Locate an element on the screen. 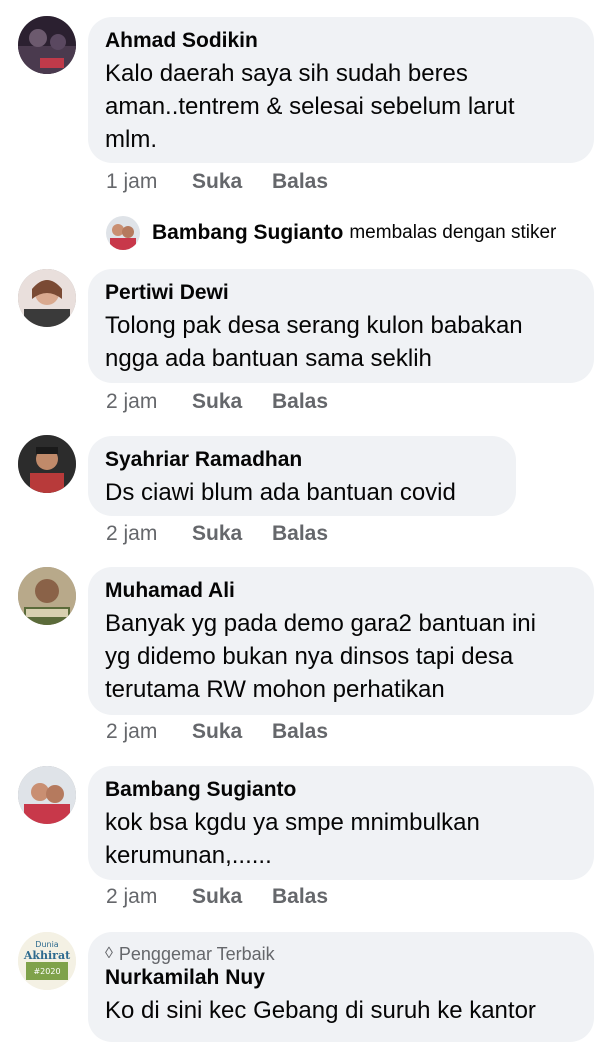  avatar-text: Akhirat is located at coordinates (47, 955).